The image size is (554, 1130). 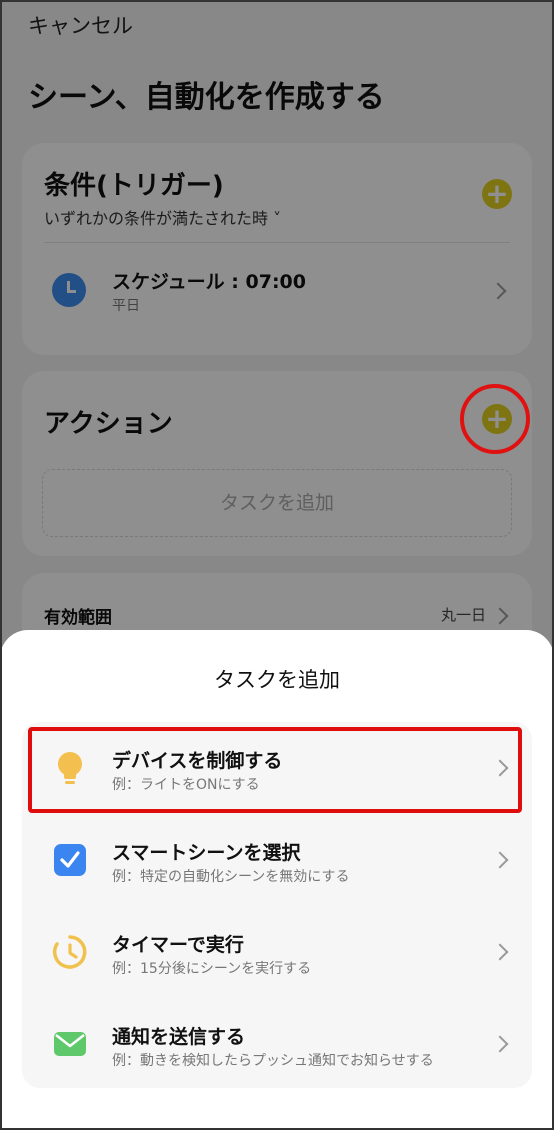 I want to click on list-item-notification: 通知を送信する 例：動きを検知したらプッシュ通知でお知らせする, so click(x=277, y=1043).